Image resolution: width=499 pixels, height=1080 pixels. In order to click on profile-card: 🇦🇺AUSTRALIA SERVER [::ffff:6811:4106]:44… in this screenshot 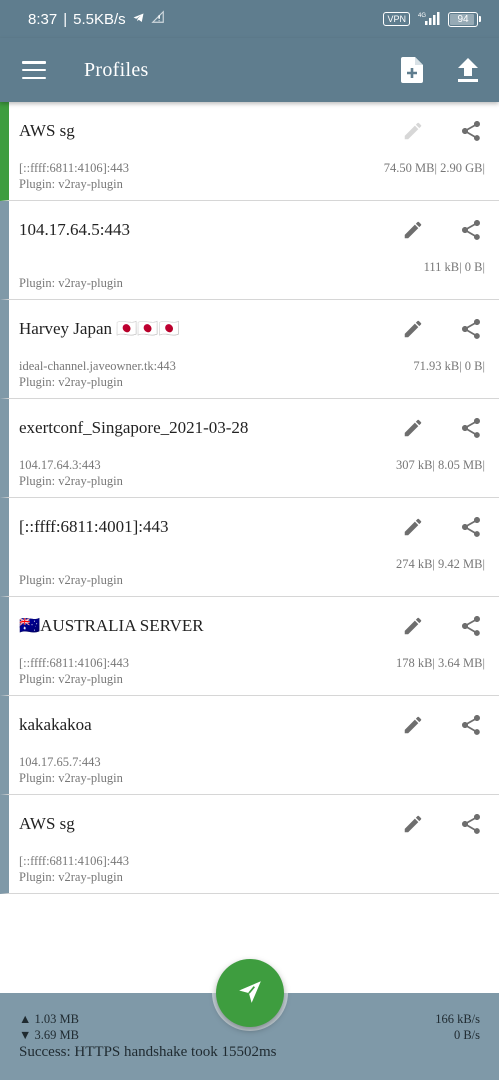, I will do `click(249, 646)`.